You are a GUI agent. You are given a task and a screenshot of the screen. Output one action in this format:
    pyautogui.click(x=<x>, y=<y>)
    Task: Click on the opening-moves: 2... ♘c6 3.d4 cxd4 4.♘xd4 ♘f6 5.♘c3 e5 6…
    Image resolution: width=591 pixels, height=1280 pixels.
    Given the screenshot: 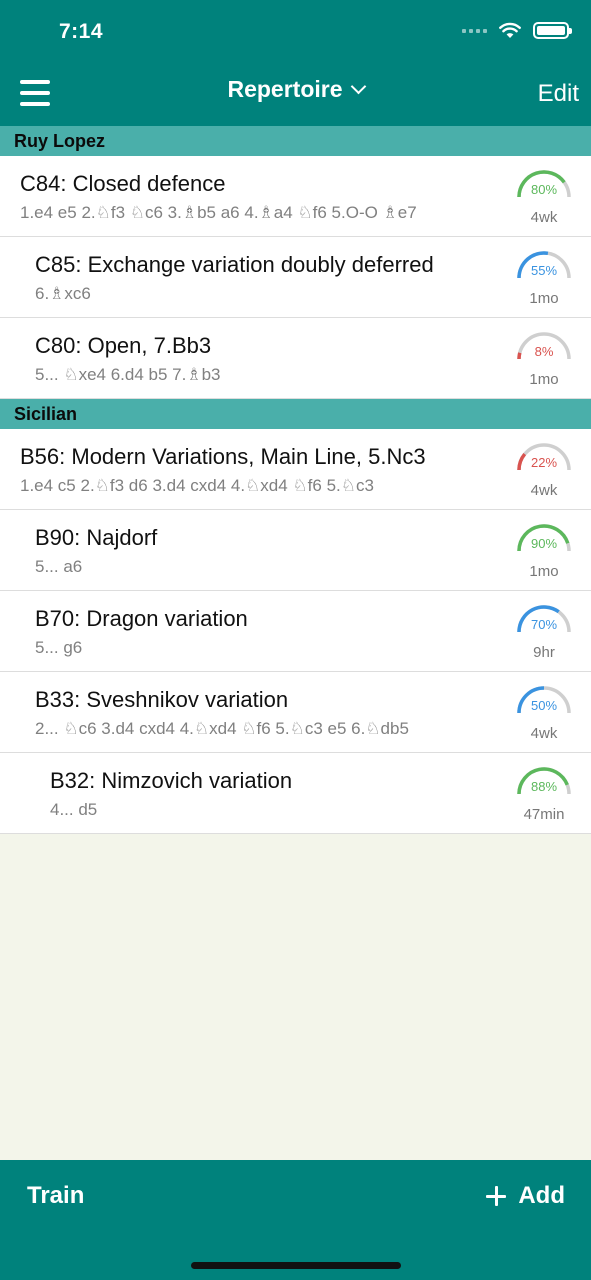 What is the action you would take?
    pyautogui.click(x=222, y=728)
    